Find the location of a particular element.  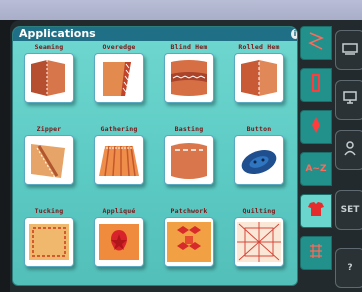

app-tucking: Tucking is located at coordinates (49, 244).